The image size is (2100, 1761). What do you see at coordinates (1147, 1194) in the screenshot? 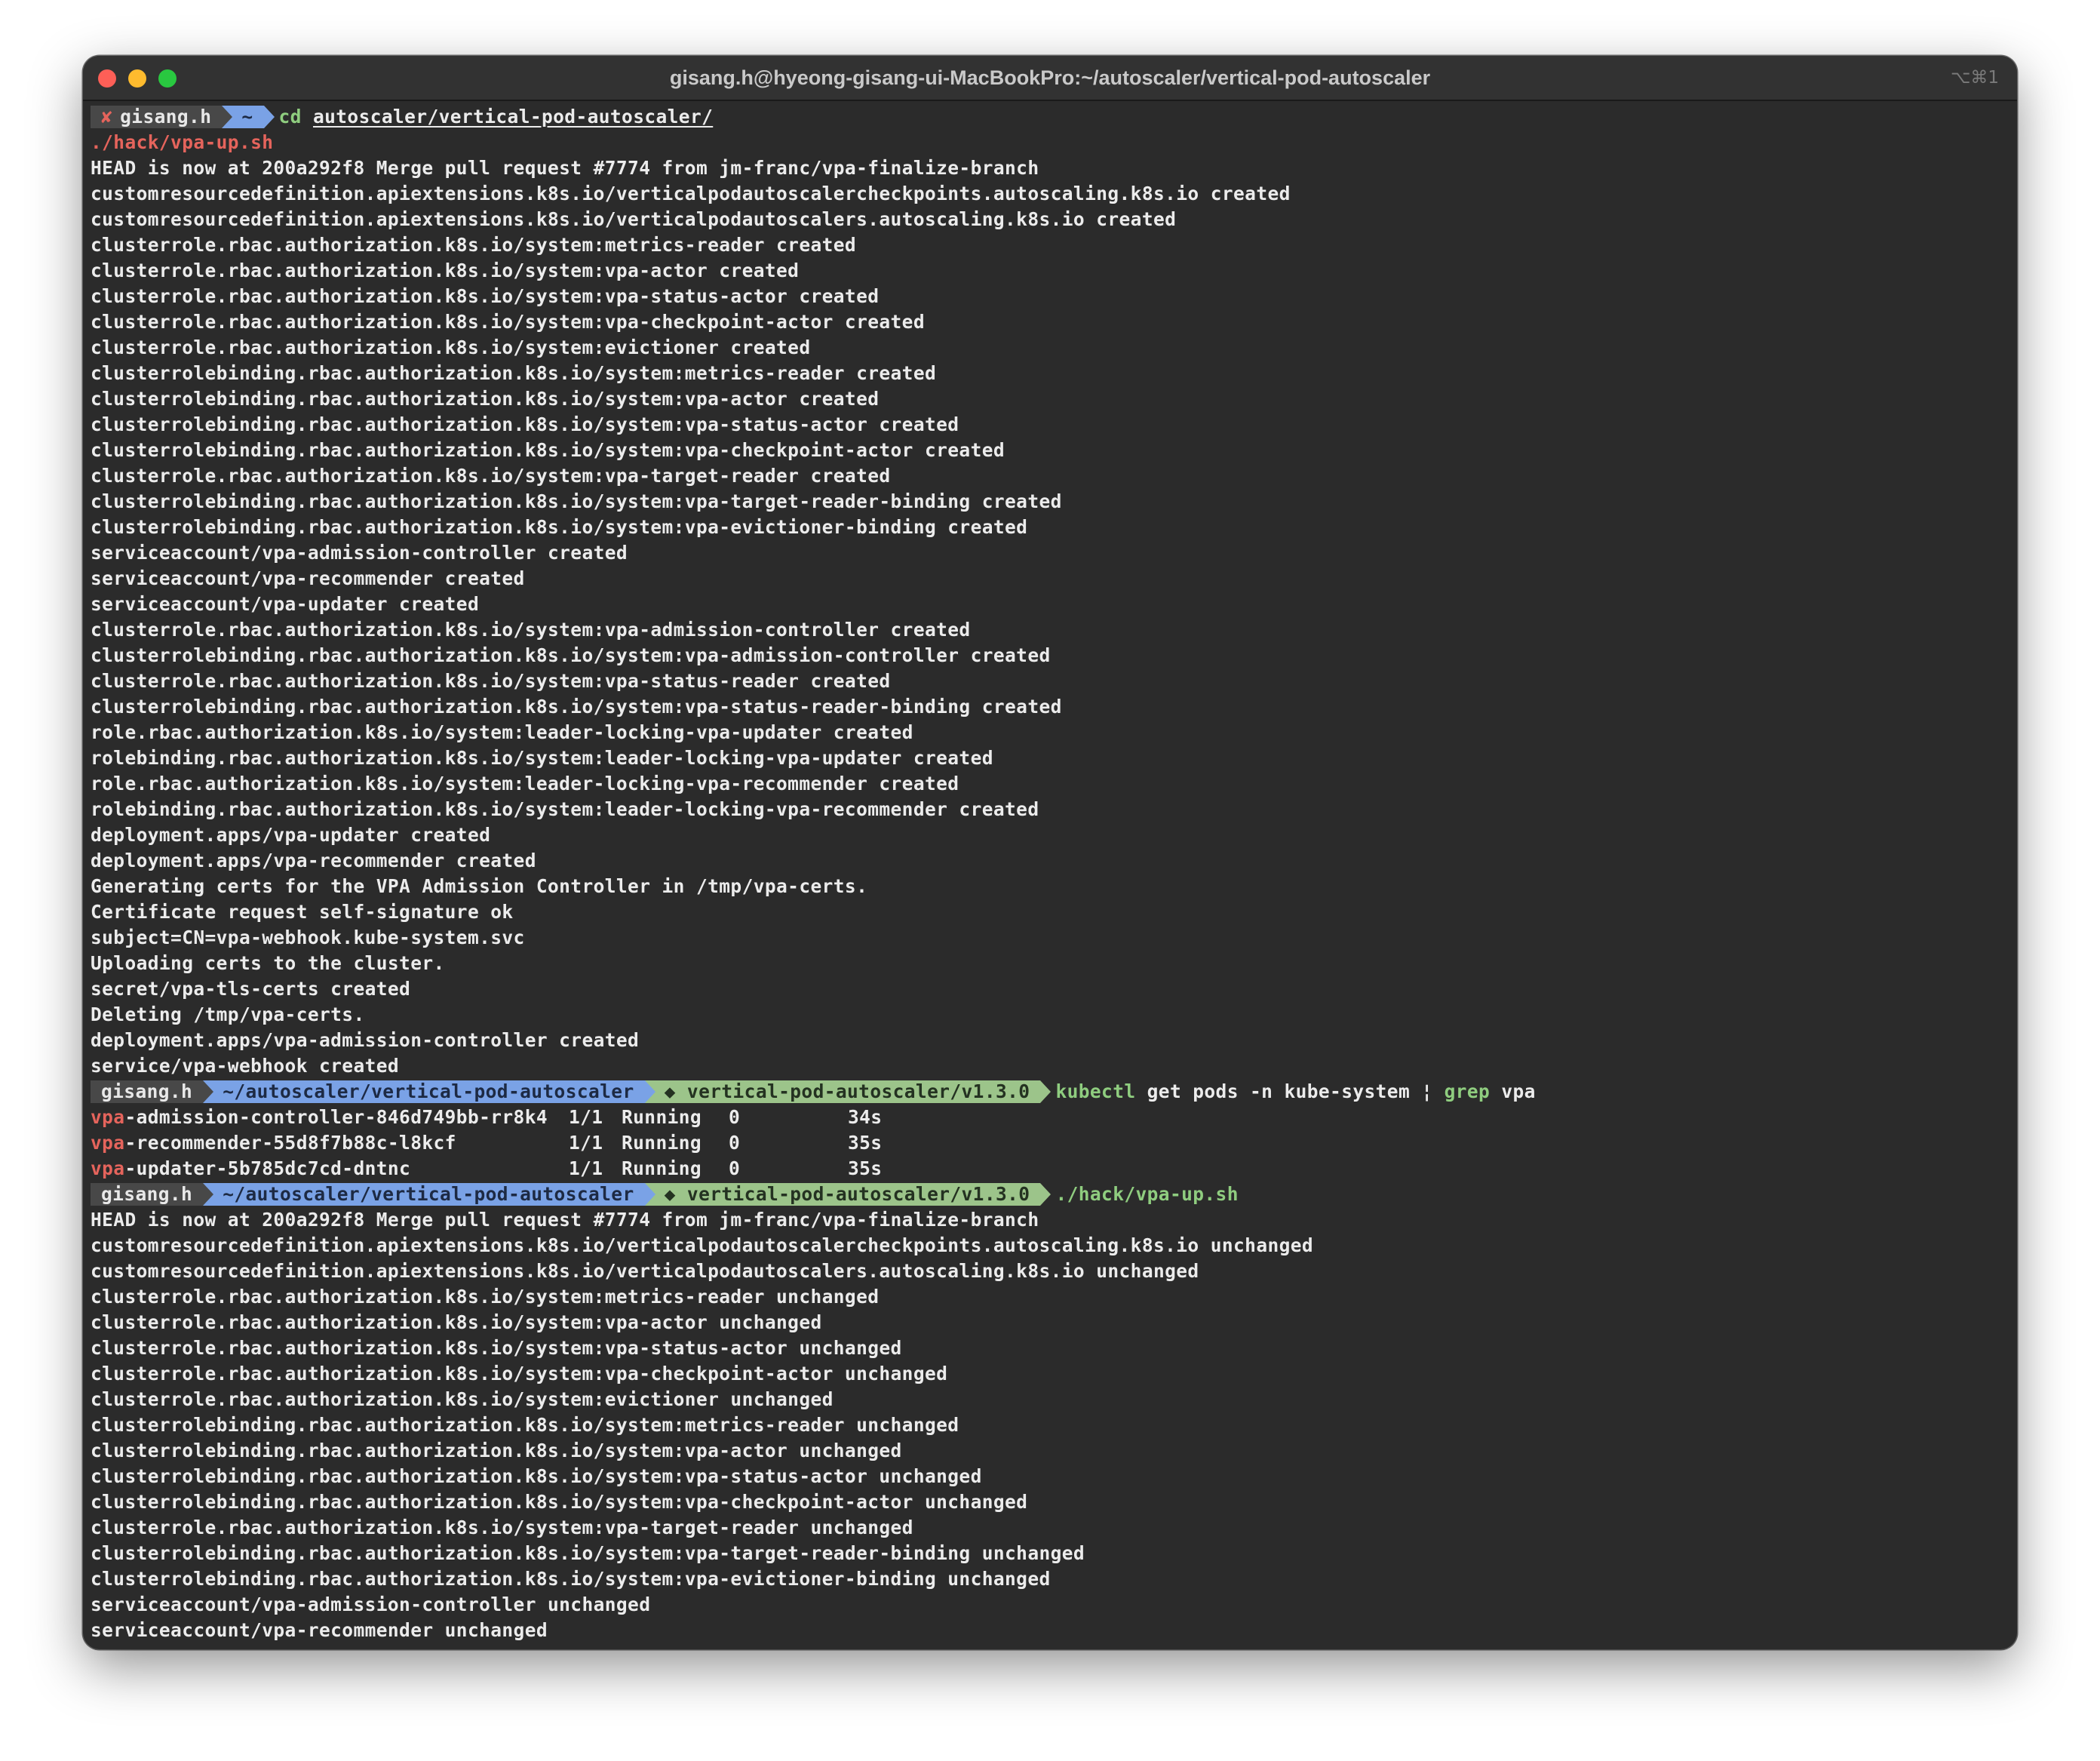
I see `command-name: ./hack/vpa-up.sh` at bounding box center [1147, 1194].